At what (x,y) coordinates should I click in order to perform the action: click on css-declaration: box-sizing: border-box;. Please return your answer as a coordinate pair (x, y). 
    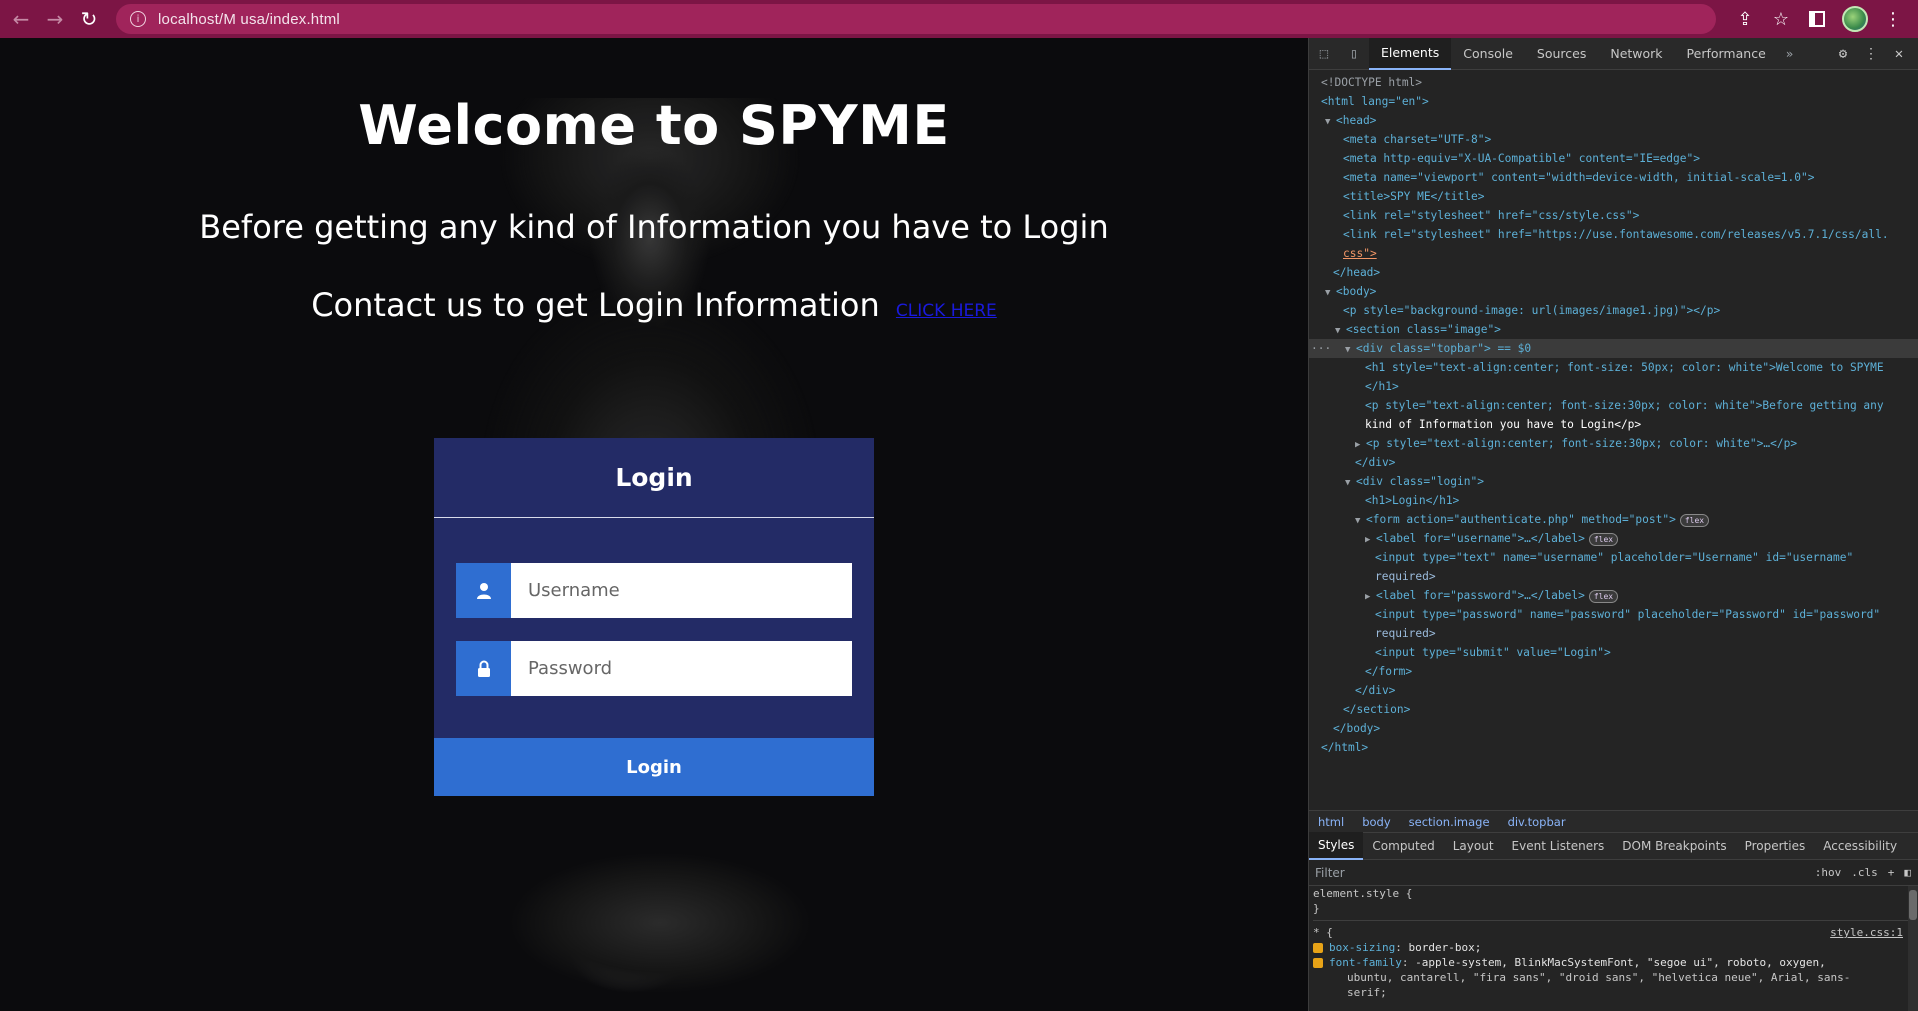
    Looking at the image, I should click on (1615, 947).